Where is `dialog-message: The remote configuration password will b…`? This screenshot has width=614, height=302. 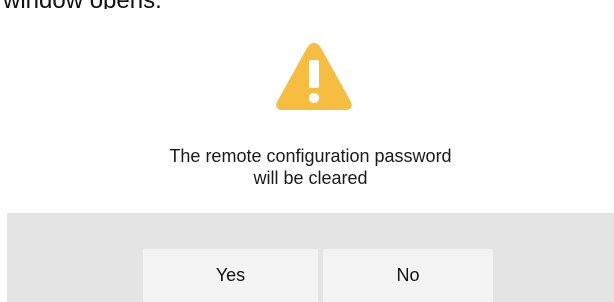 dialog-message: The remote configuration password will b… is located at coordinates (310, 167).